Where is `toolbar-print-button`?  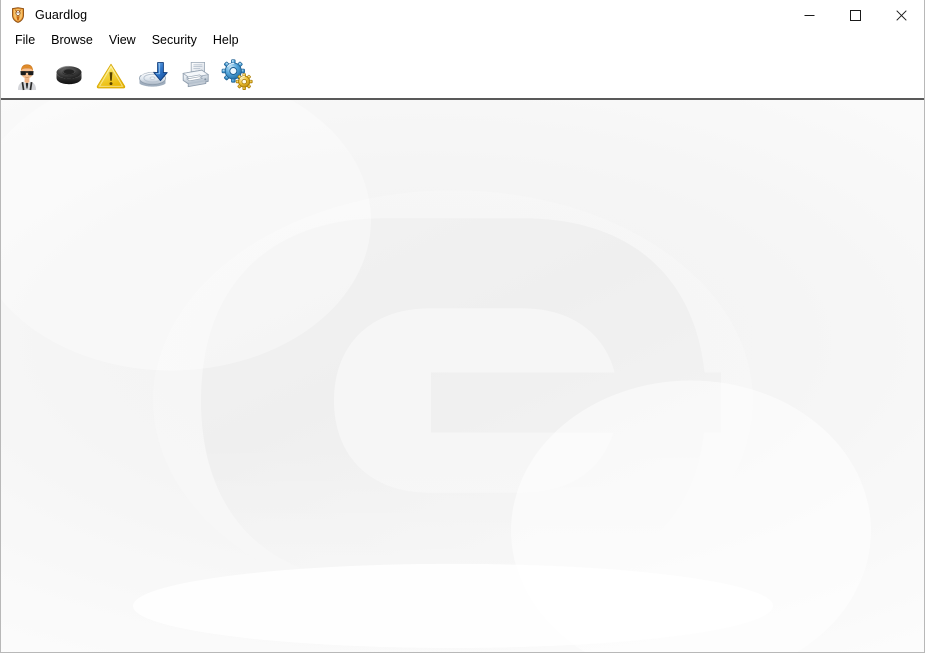
toolbar-print-button is located at coordinates (195, 75).